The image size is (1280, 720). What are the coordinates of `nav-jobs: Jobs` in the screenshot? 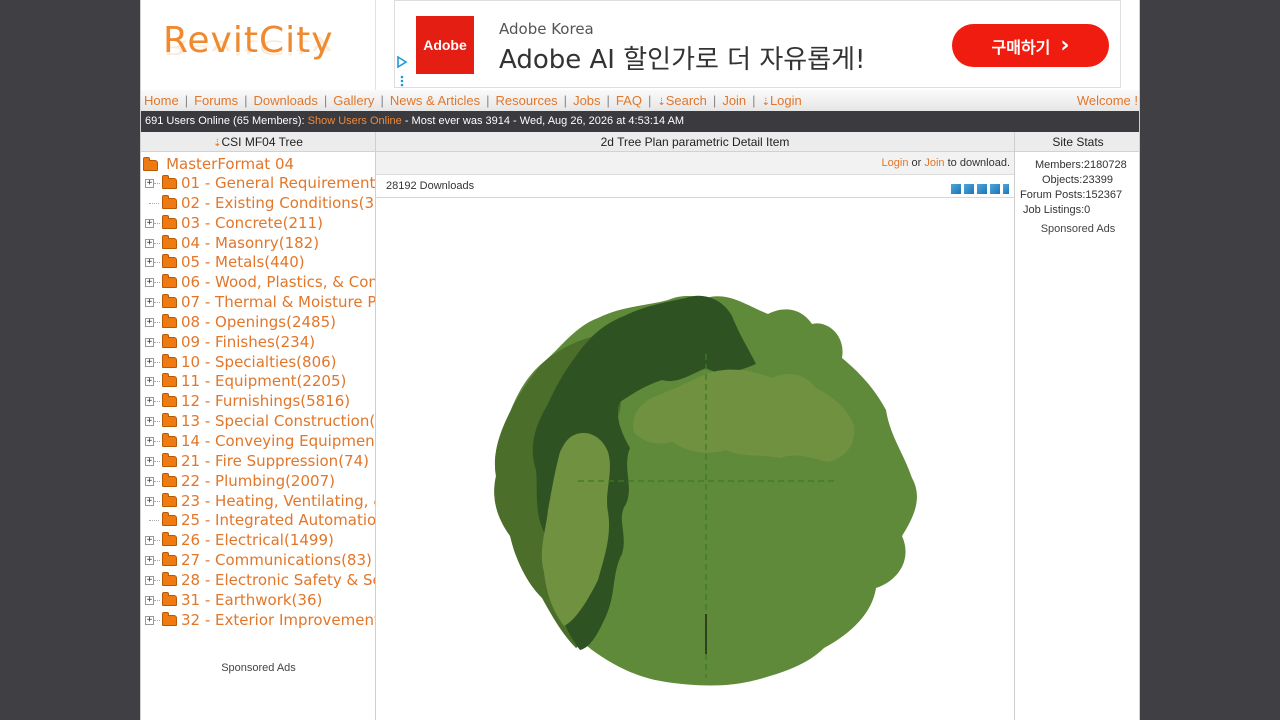 It's located at (586, 100).